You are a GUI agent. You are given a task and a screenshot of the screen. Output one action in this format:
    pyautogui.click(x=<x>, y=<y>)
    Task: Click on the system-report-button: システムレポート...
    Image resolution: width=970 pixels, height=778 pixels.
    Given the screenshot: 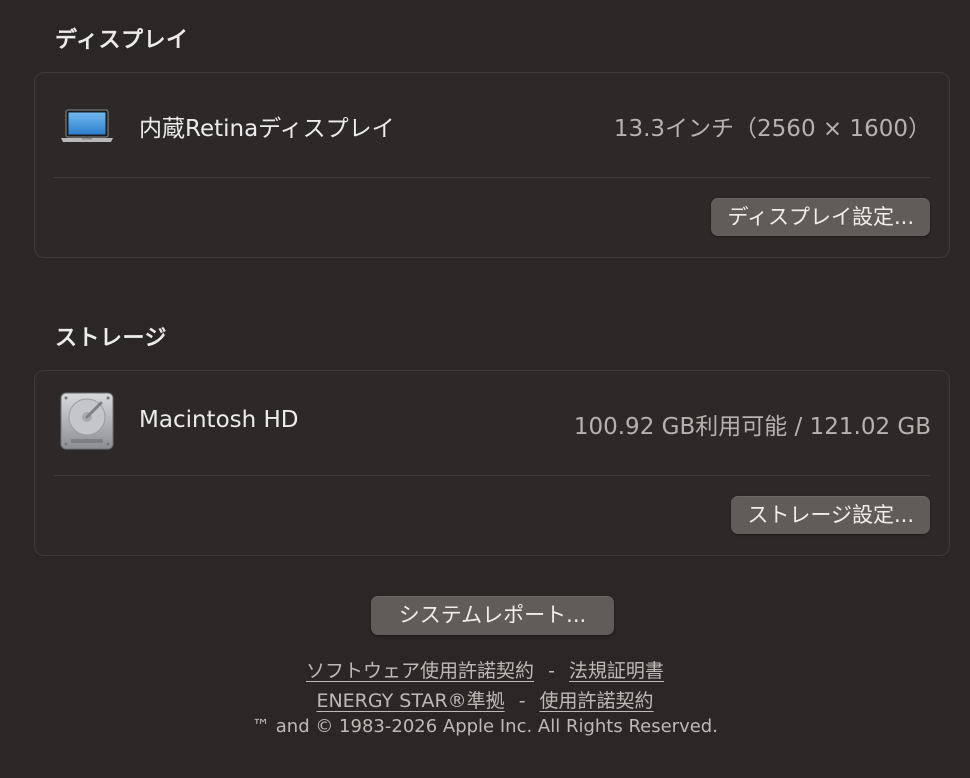 What is the action you would take?
    pyautogui.click(x=492, y=615)
    